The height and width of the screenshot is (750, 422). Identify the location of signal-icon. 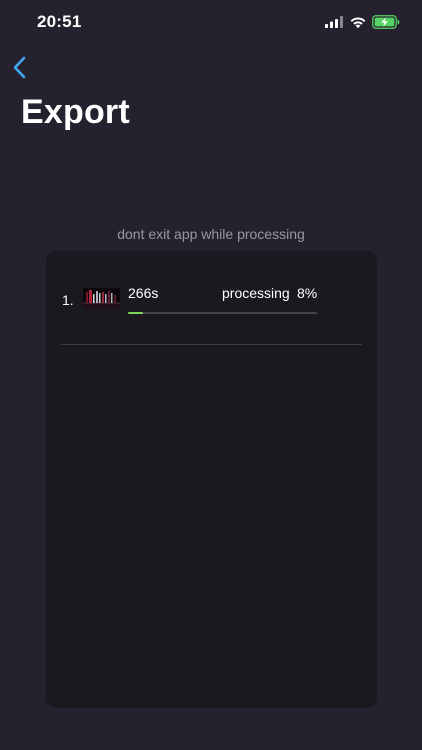
(334, 22).